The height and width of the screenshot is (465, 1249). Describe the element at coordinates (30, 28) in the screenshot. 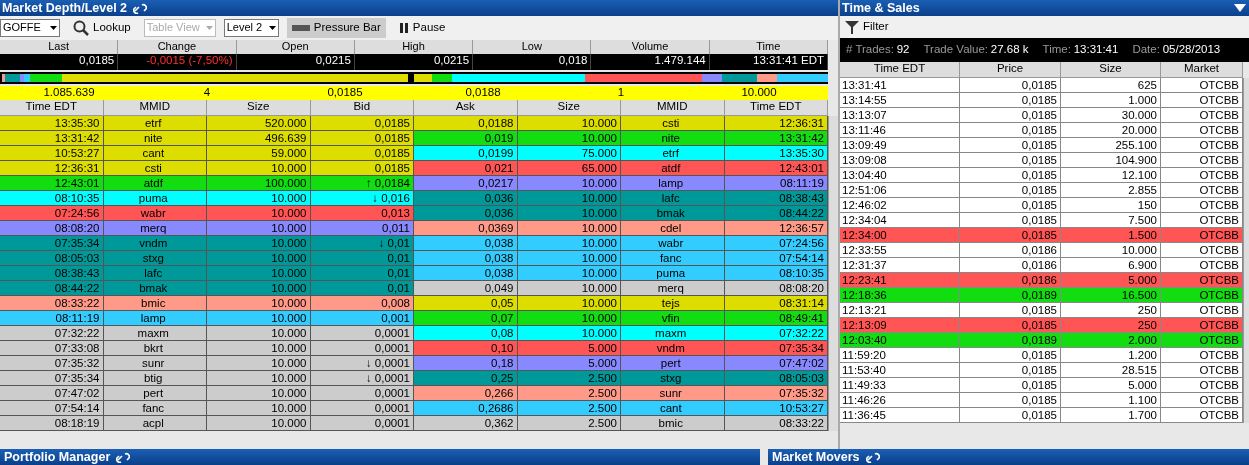

I see `symbol-dropdown: GOFFE` at that location.